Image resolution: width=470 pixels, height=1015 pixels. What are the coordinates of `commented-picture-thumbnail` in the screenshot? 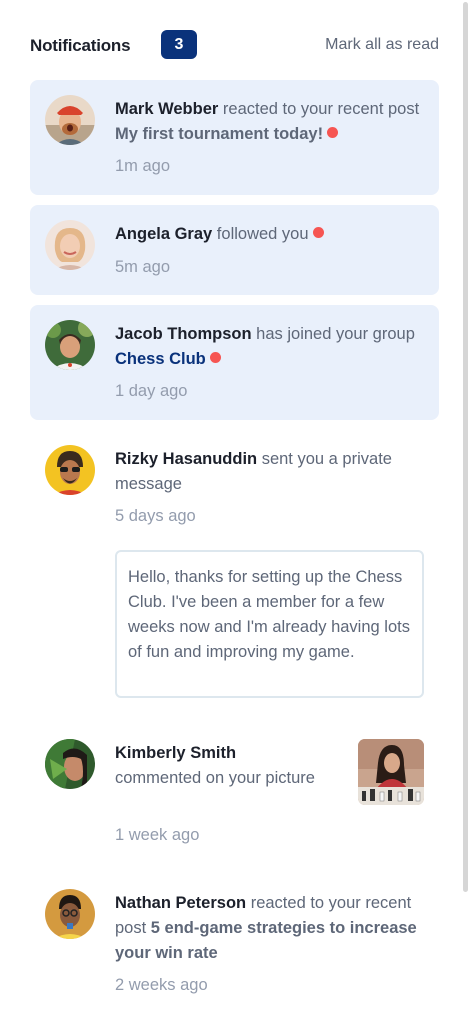 It's located at (391, 772).